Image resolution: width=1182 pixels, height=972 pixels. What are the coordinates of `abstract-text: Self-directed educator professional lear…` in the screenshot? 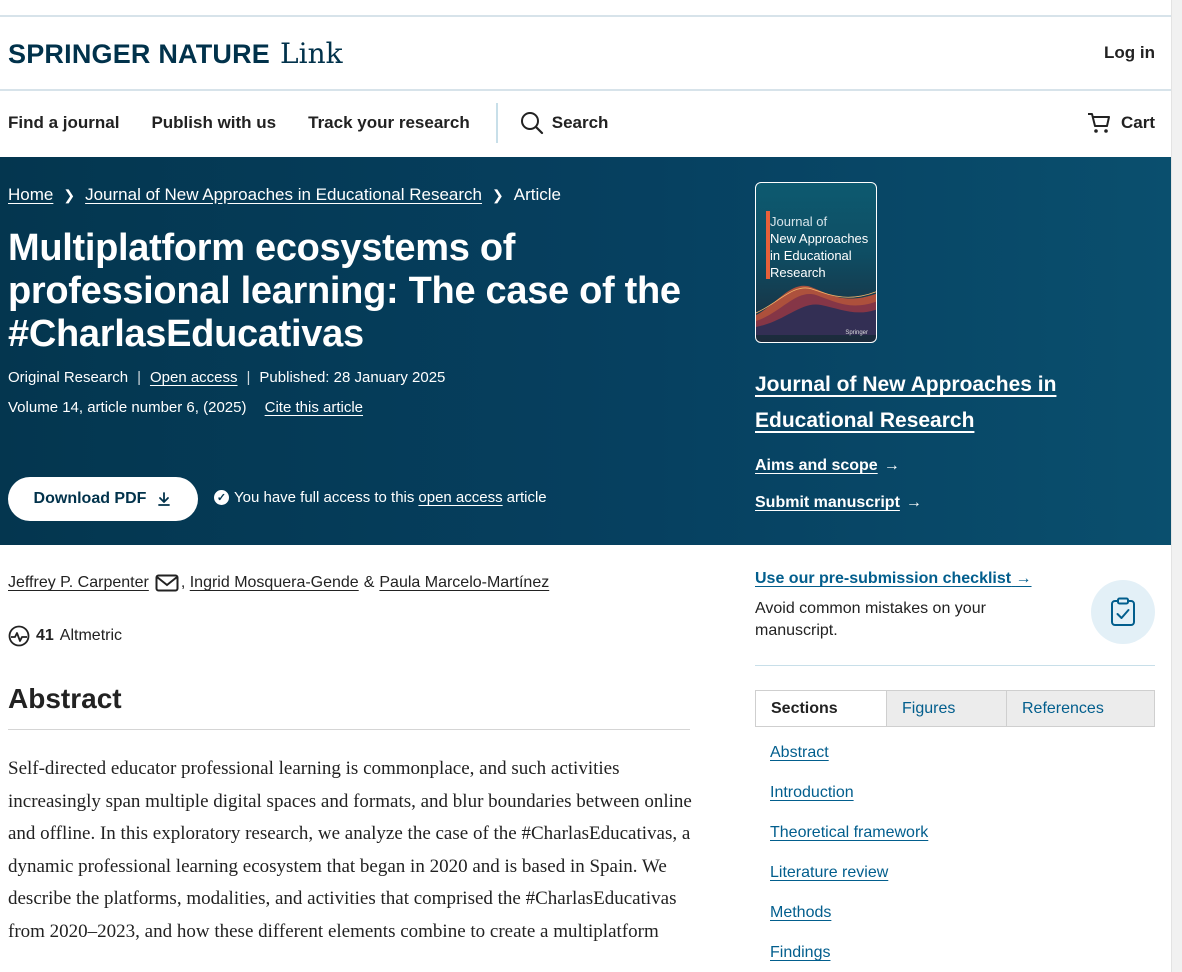 It's located at (350, 850).